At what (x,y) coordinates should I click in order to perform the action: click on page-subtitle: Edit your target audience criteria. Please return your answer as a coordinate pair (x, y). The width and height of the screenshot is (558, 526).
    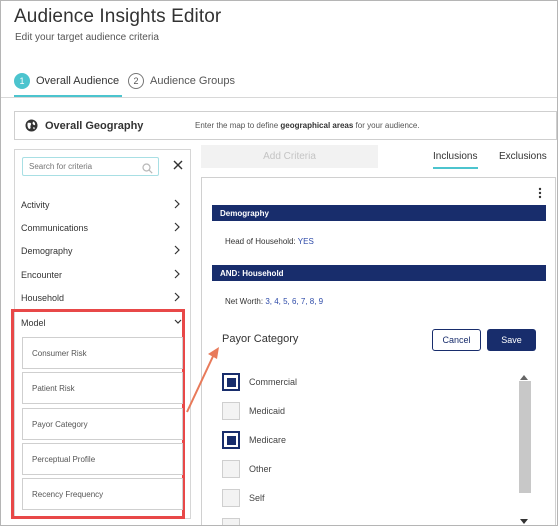
    Looking at the image, I should click on (87, 37).